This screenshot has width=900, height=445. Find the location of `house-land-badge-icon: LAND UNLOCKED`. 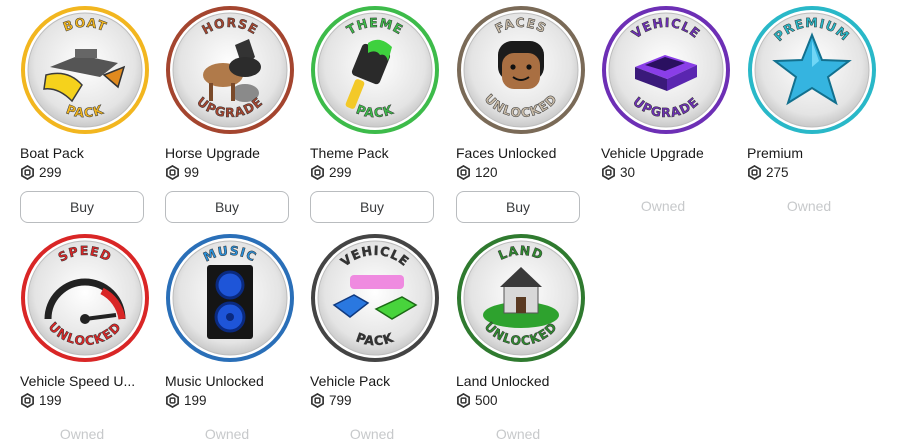

house-land-badge-icon: LAND UNLOCKED is located at coordinates (521, 298).